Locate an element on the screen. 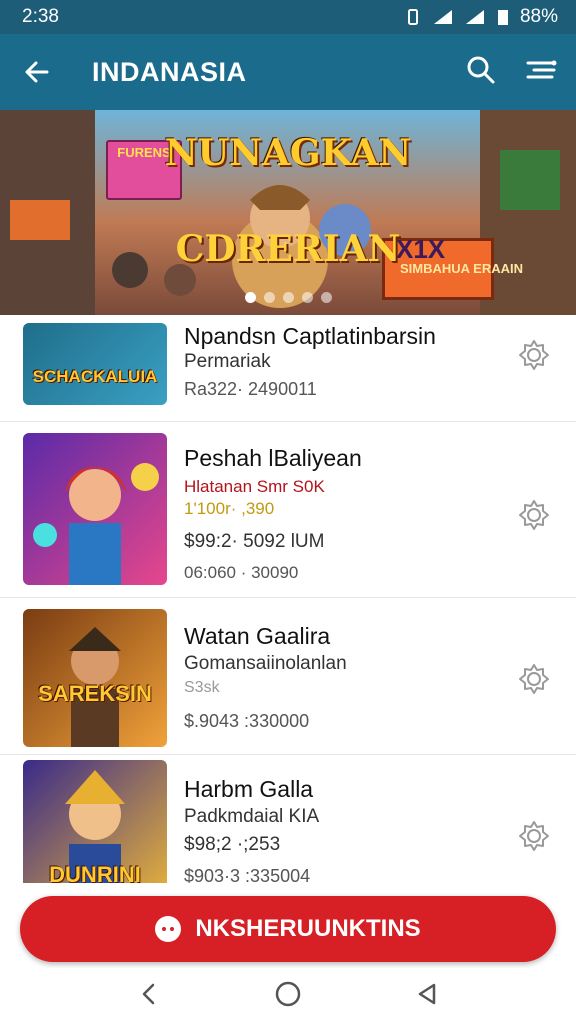 The image size is (576, 1024). item-subtitle: Gomansaiinolanlan is located at coordinates (265, 663).